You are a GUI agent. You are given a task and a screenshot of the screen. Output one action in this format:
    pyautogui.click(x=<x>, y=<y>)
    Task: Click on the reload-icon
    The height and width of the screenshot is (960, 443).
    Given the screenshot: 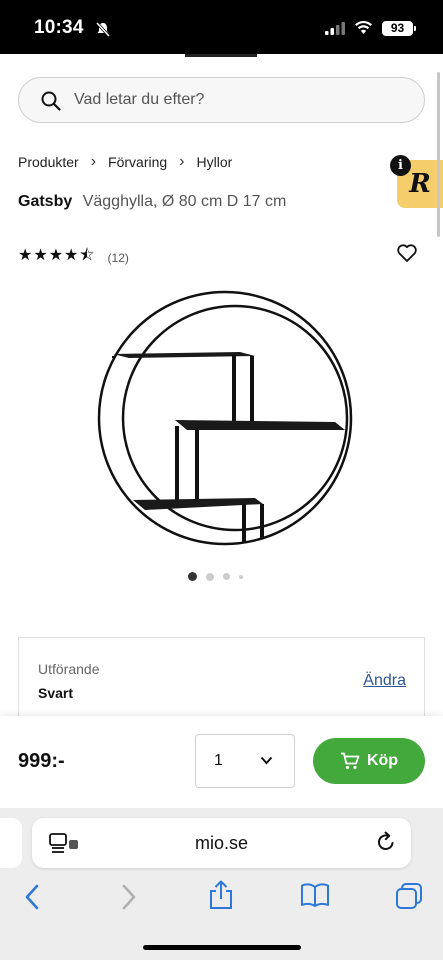 What is the action you would take?
    pyautogui.click(x=386, y=842)
    